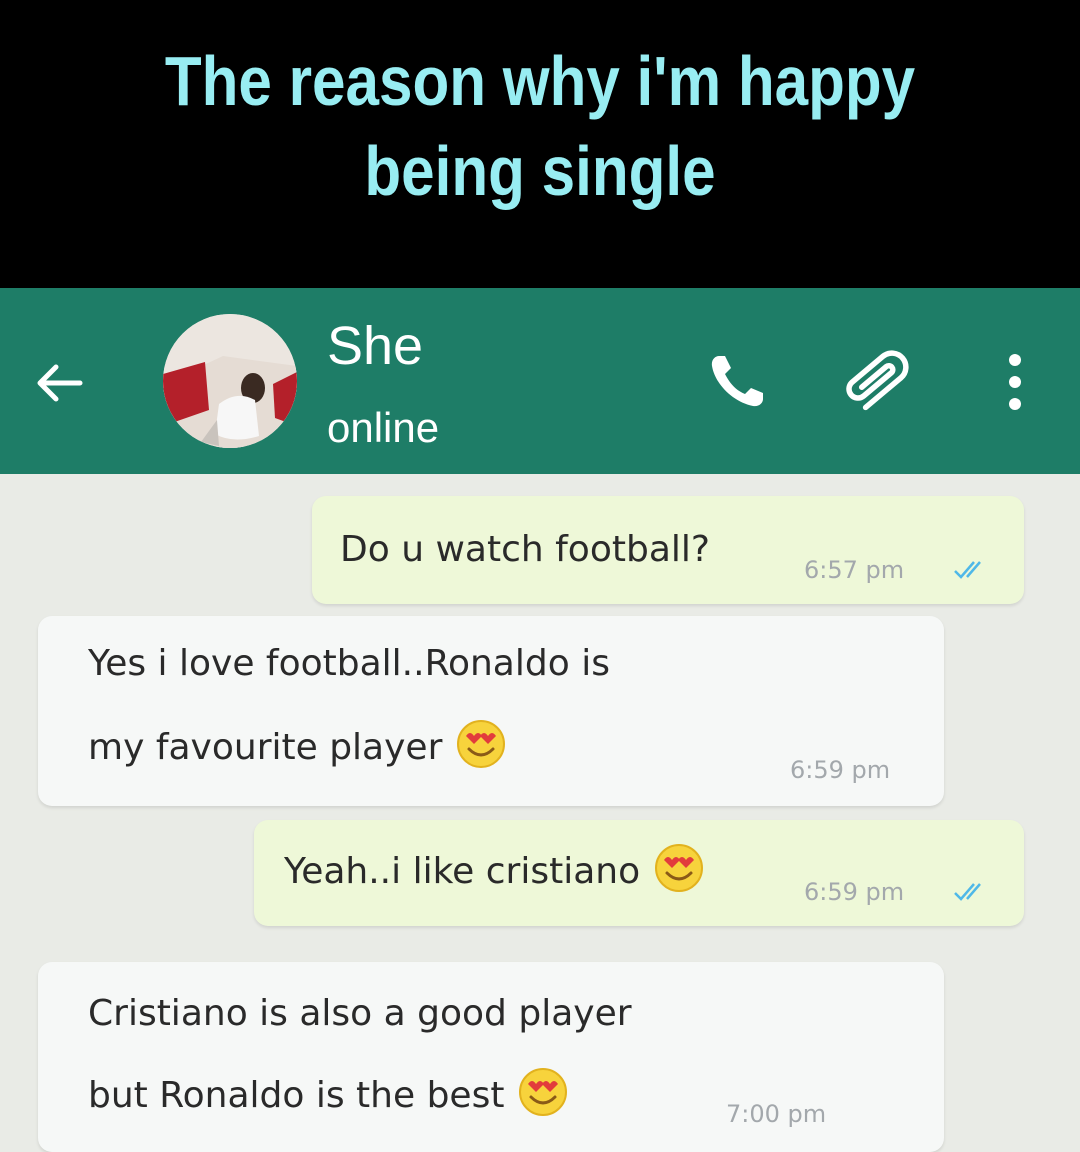 The image size is (1080, 1152). What do you see at coordinates (383, 427) in the screenshot?
I see `contact-status: online` at bounding box center [383, 427].